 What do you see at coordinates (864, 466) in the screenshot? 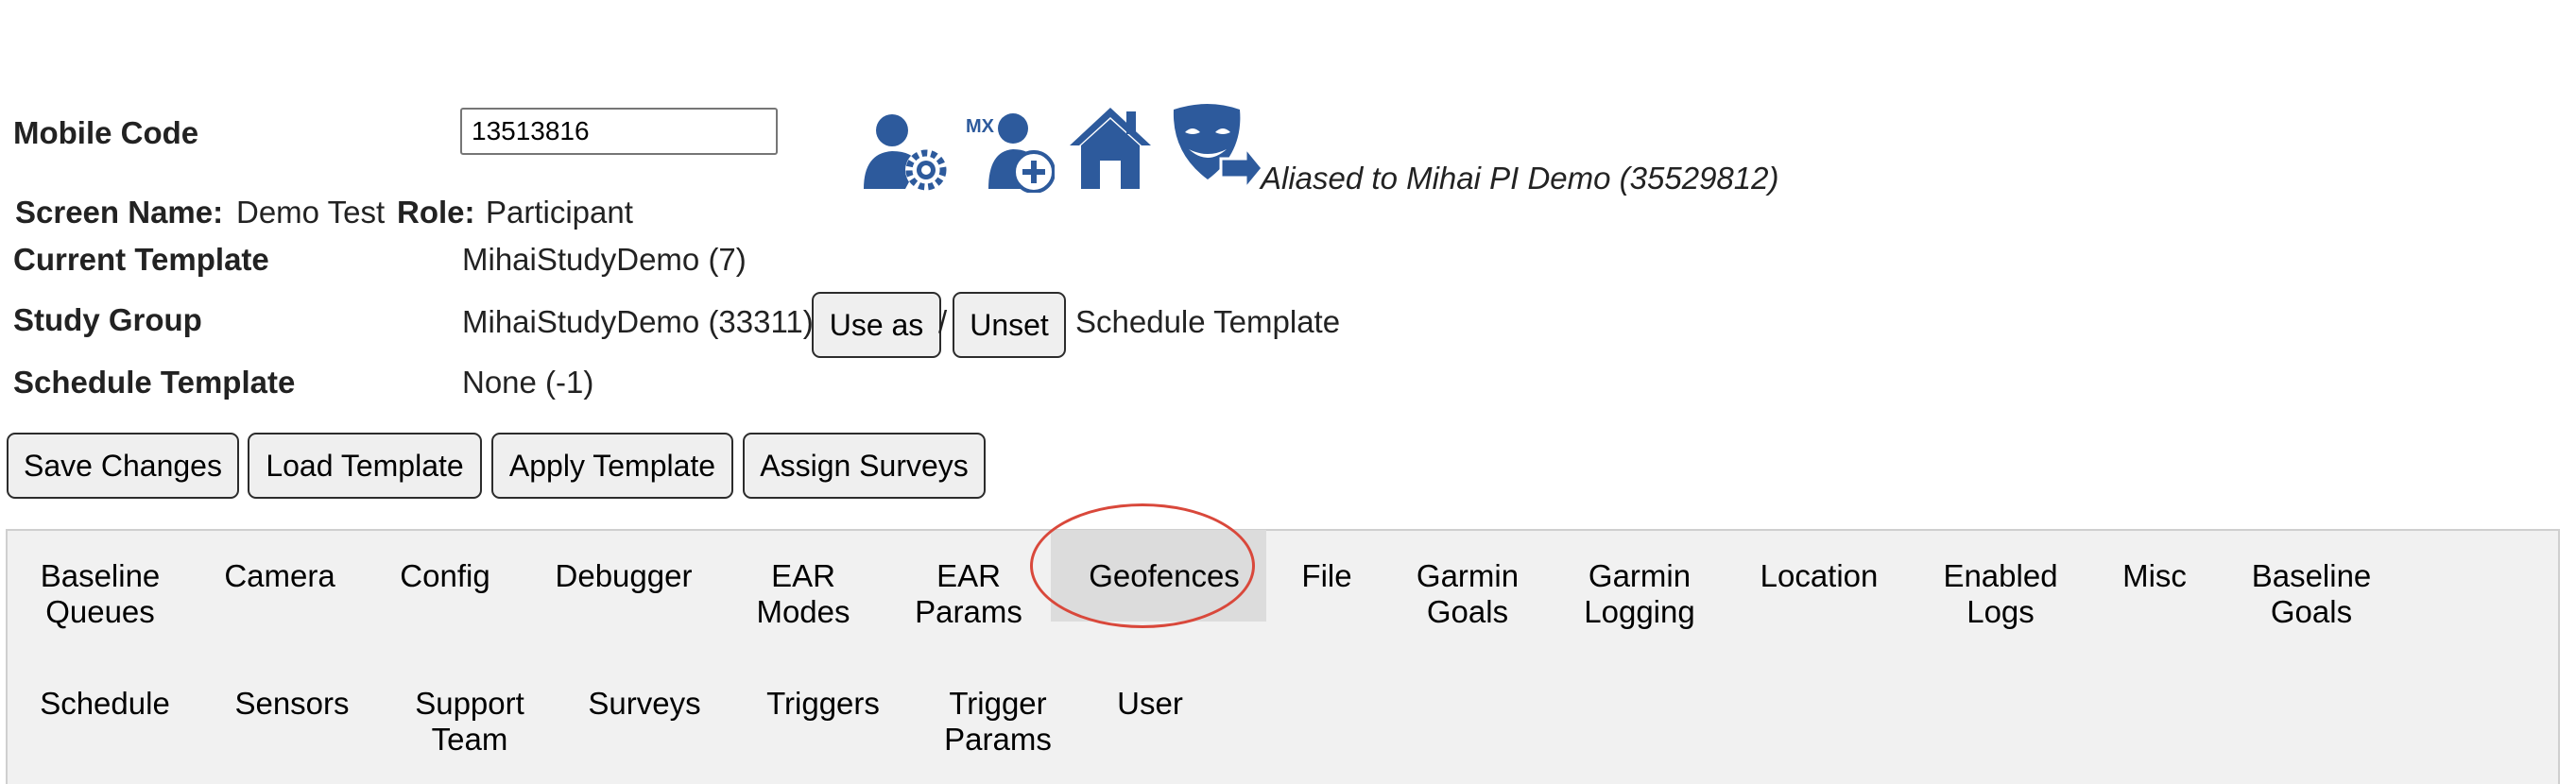
I see `assign-surveys-button: Assign Surveys` at bounding box center [864, 466].